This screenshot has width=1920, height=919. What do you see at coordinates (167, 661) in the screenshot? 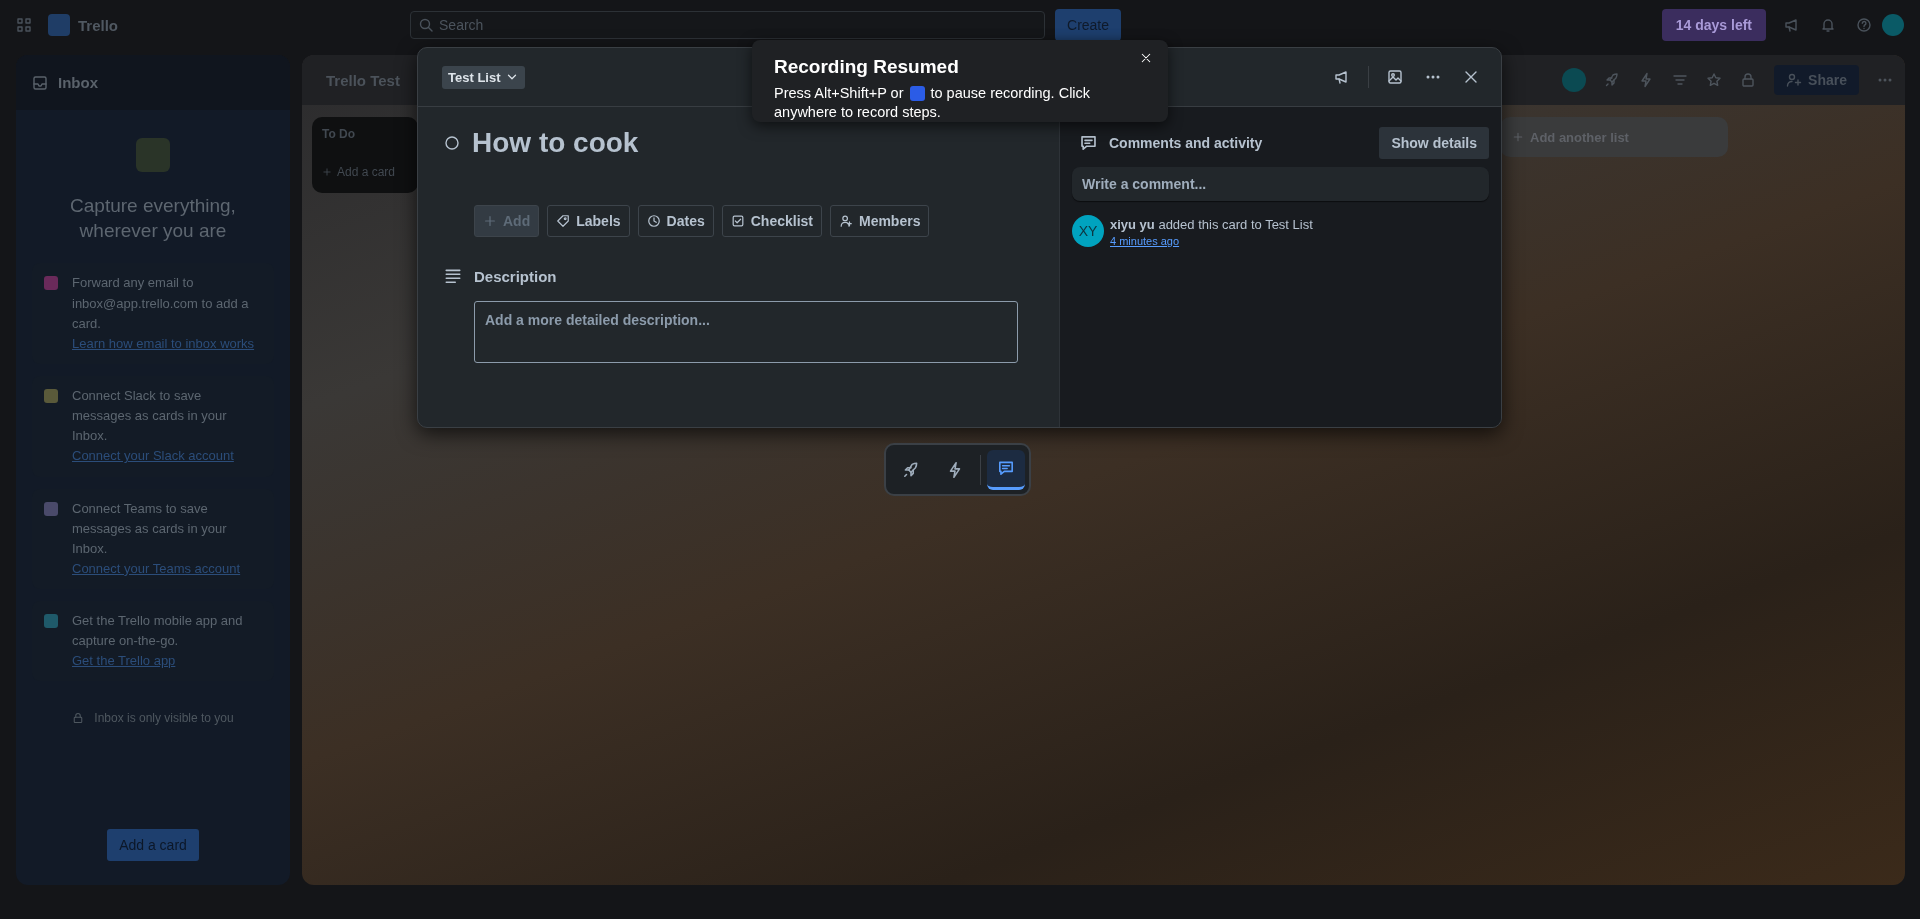
I see `tip-link: Get the Trello app` at bounding box center [167, 661].